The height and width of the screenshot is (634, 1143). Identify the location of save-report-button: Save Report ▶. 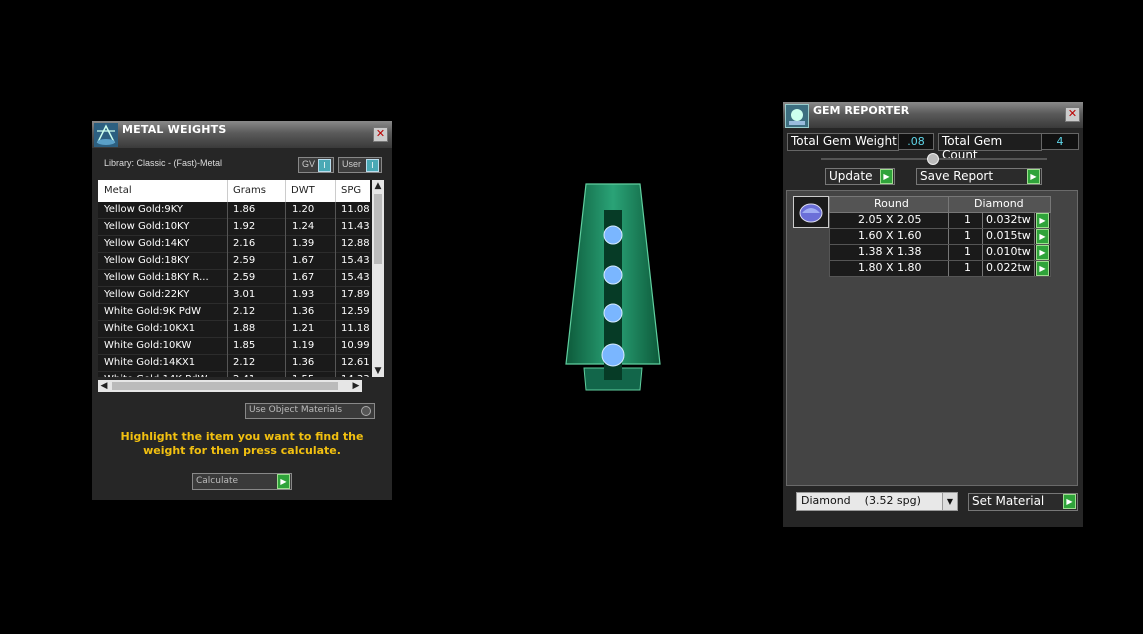
(979, 176).